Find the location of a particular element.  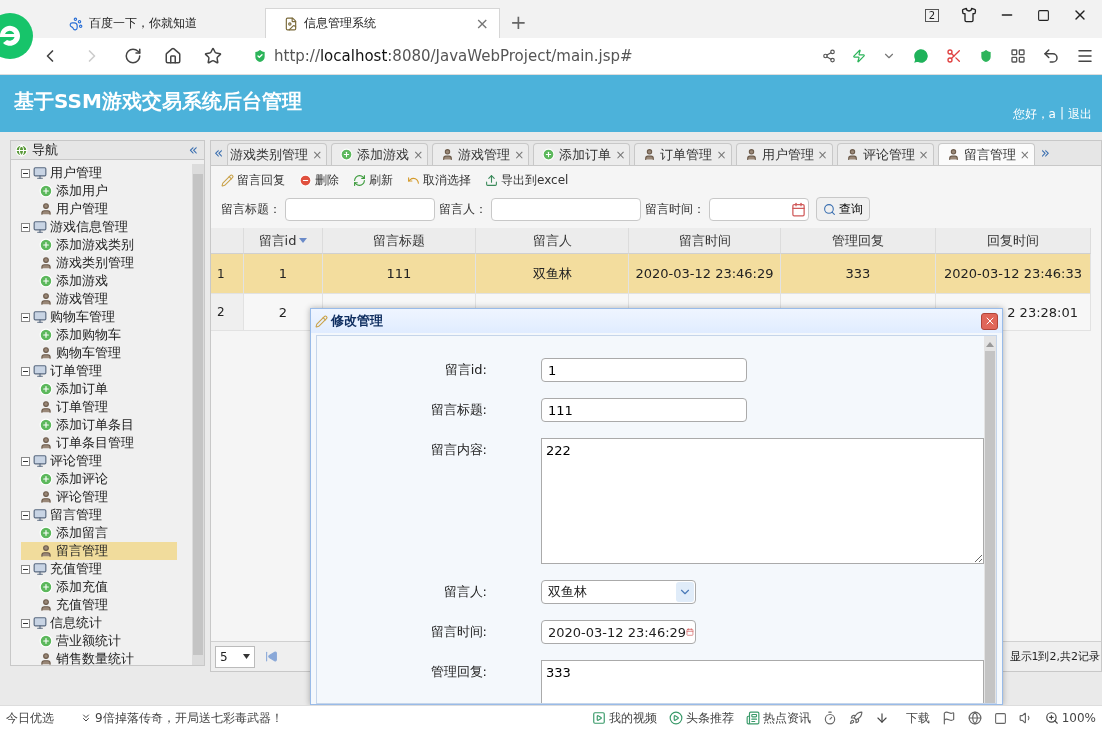

rocket-icon is located at coordinates (855, 718).